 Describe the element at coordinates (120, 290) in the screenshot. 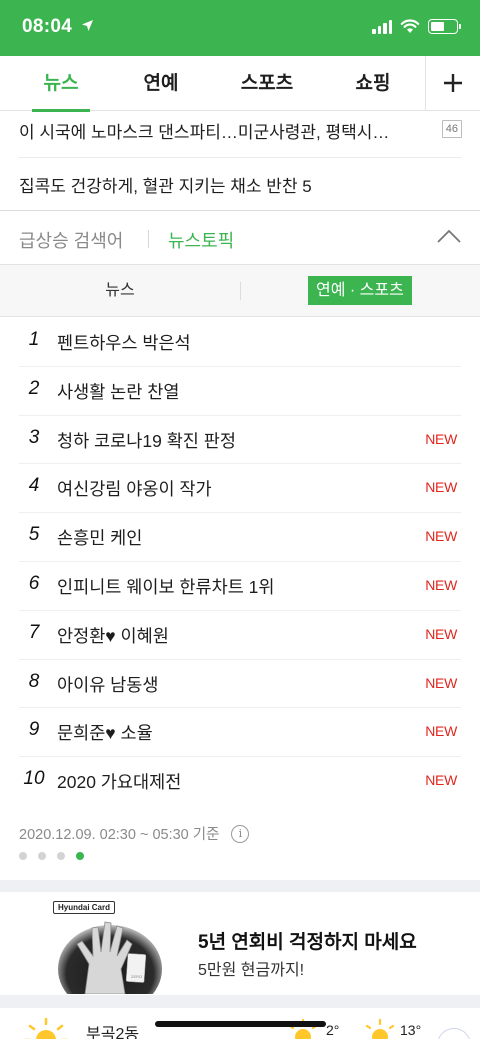

I see `subtab-news: 뉴스` at that location.